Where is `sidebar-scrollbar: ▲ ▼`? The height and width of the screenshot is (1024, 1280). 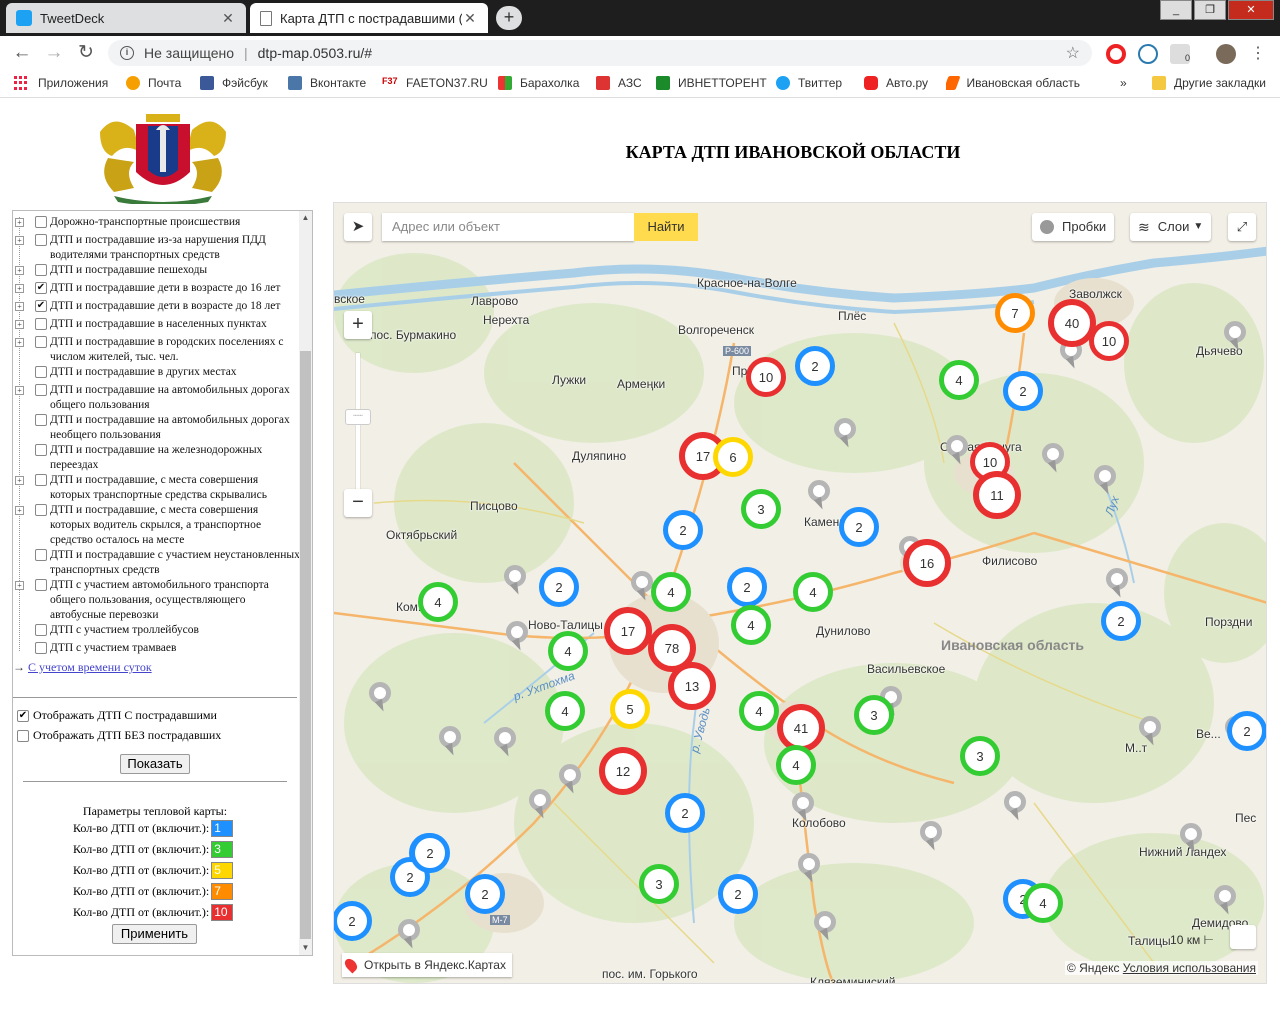
sidebar-scrollbar: ▲ ▼ is located at coordinates (305, 583).